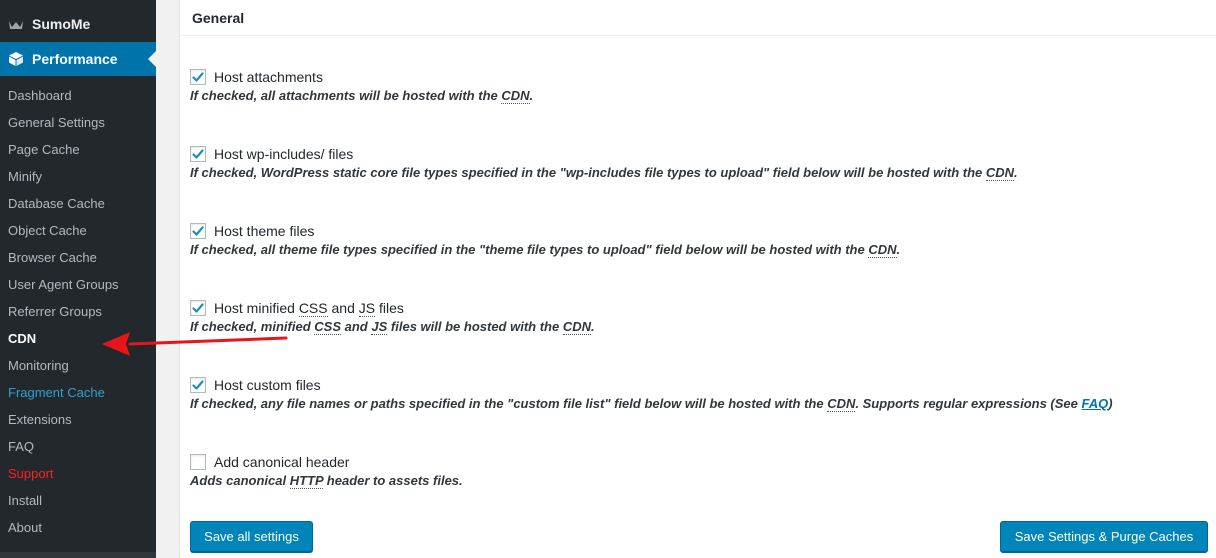 The width and height of the screenshot is (1216, 558). Describe the element at coordinates (306, 481) in the screenshot. I see `abbr-http: HTTP` at that location.